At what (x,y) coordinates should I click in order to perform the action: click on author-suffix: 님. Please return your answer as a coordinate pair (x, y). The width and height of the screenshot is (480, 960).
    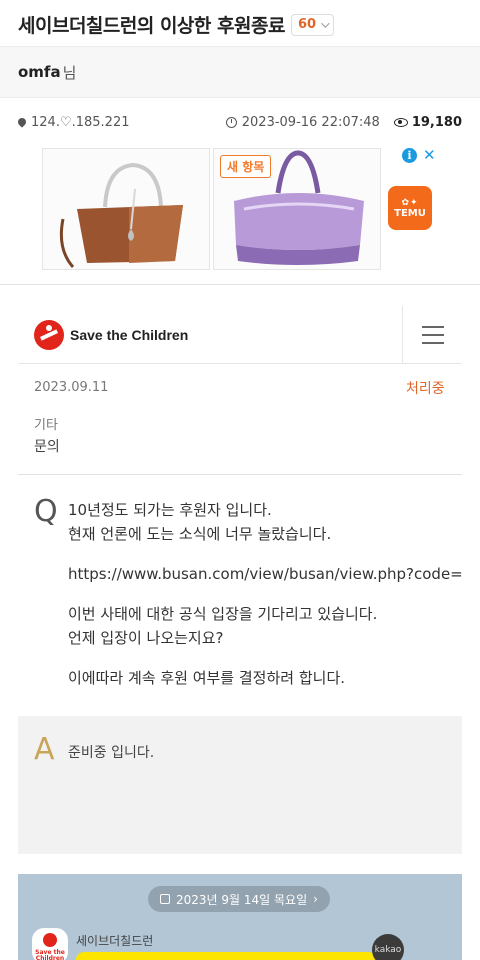
    Looking at the image, I should click on (69, 72).